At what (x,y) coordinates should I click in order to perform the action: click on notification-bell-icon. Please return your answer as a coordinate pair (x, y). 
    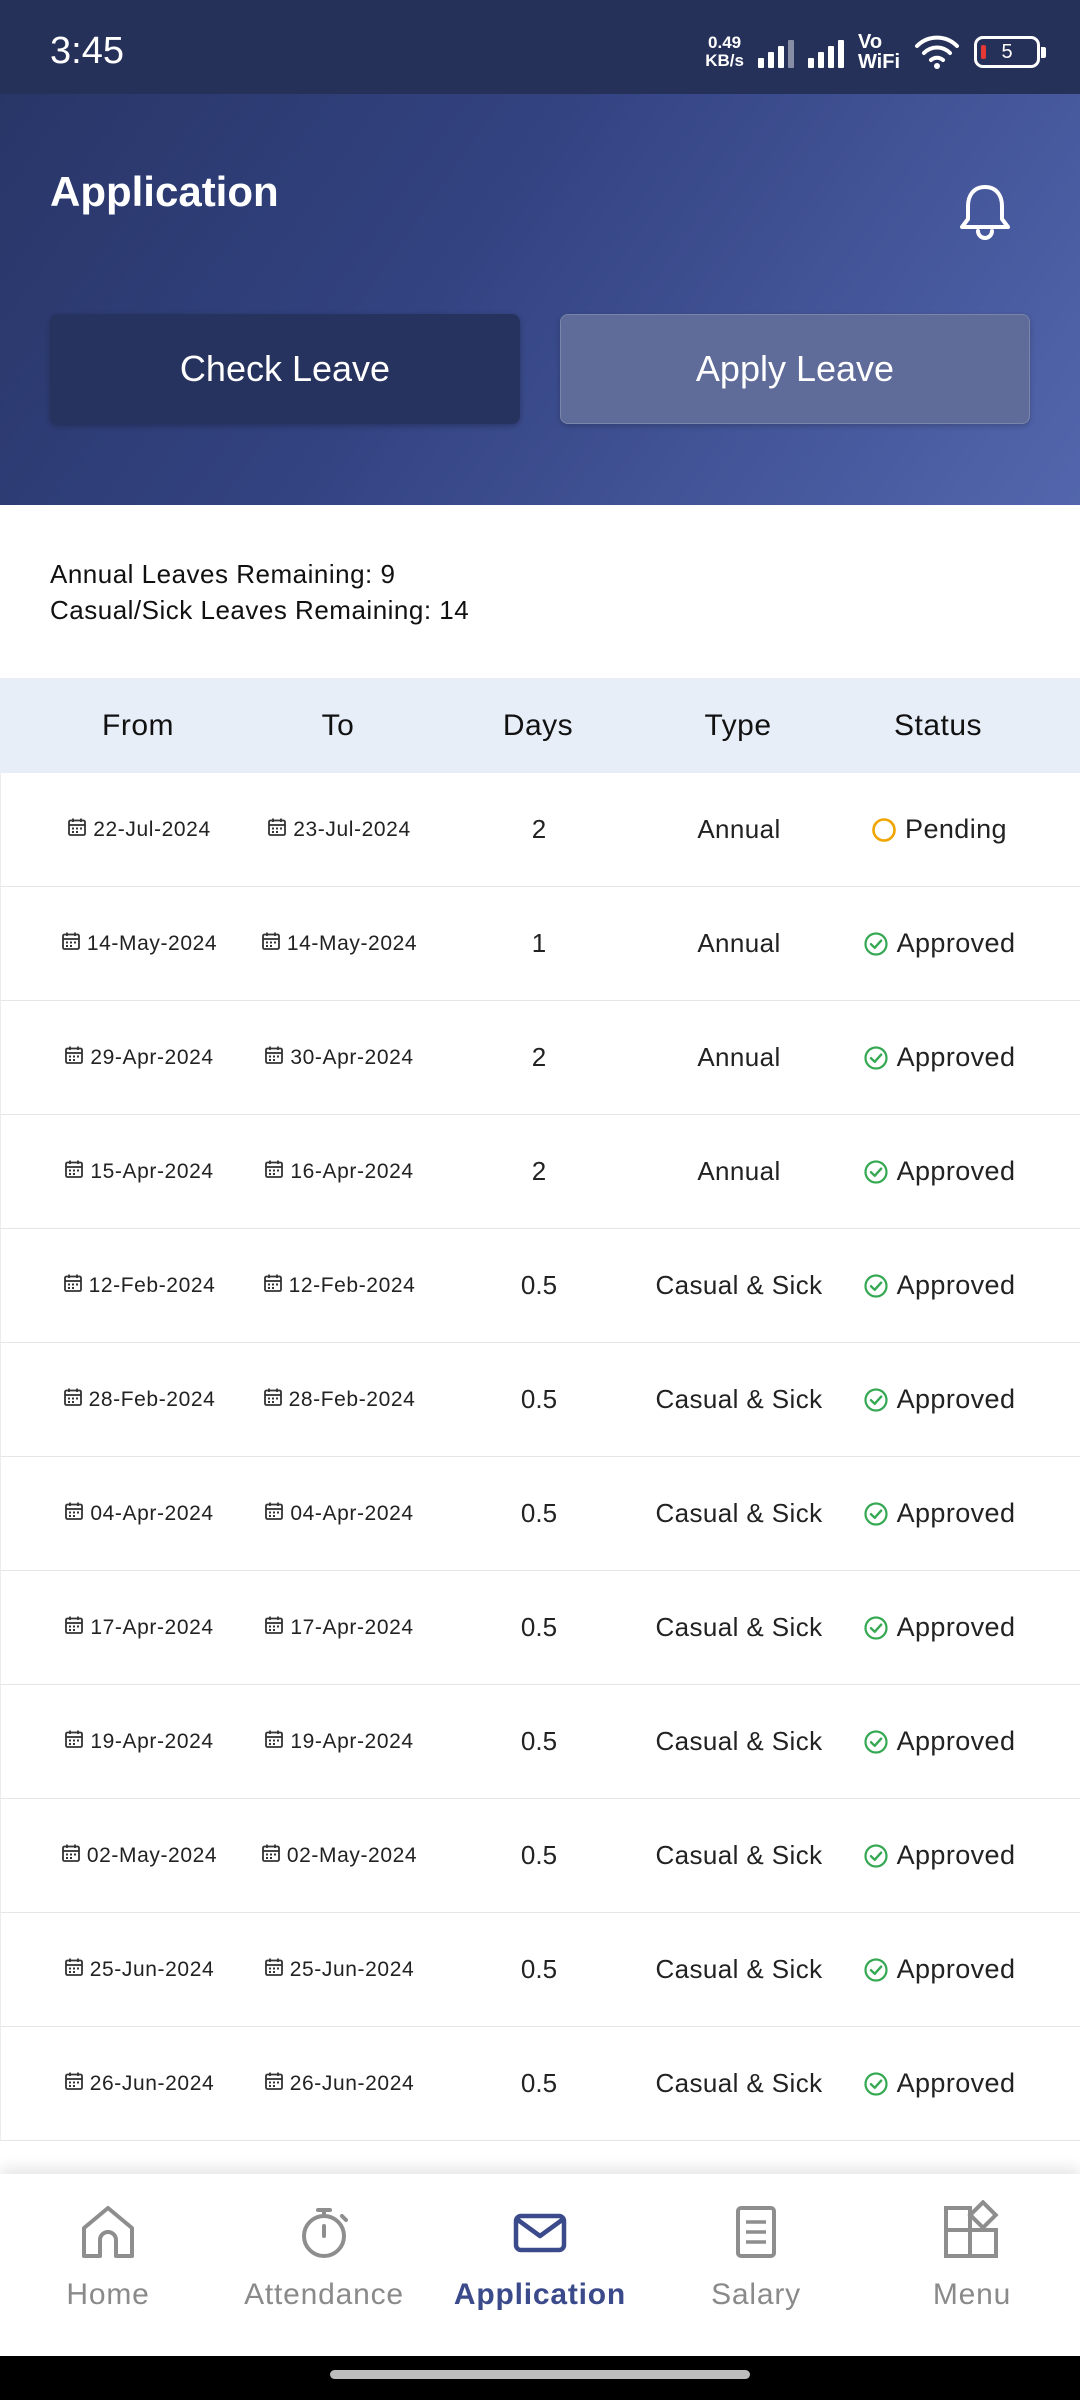
    Looking at the image, I should click on (985, 211).